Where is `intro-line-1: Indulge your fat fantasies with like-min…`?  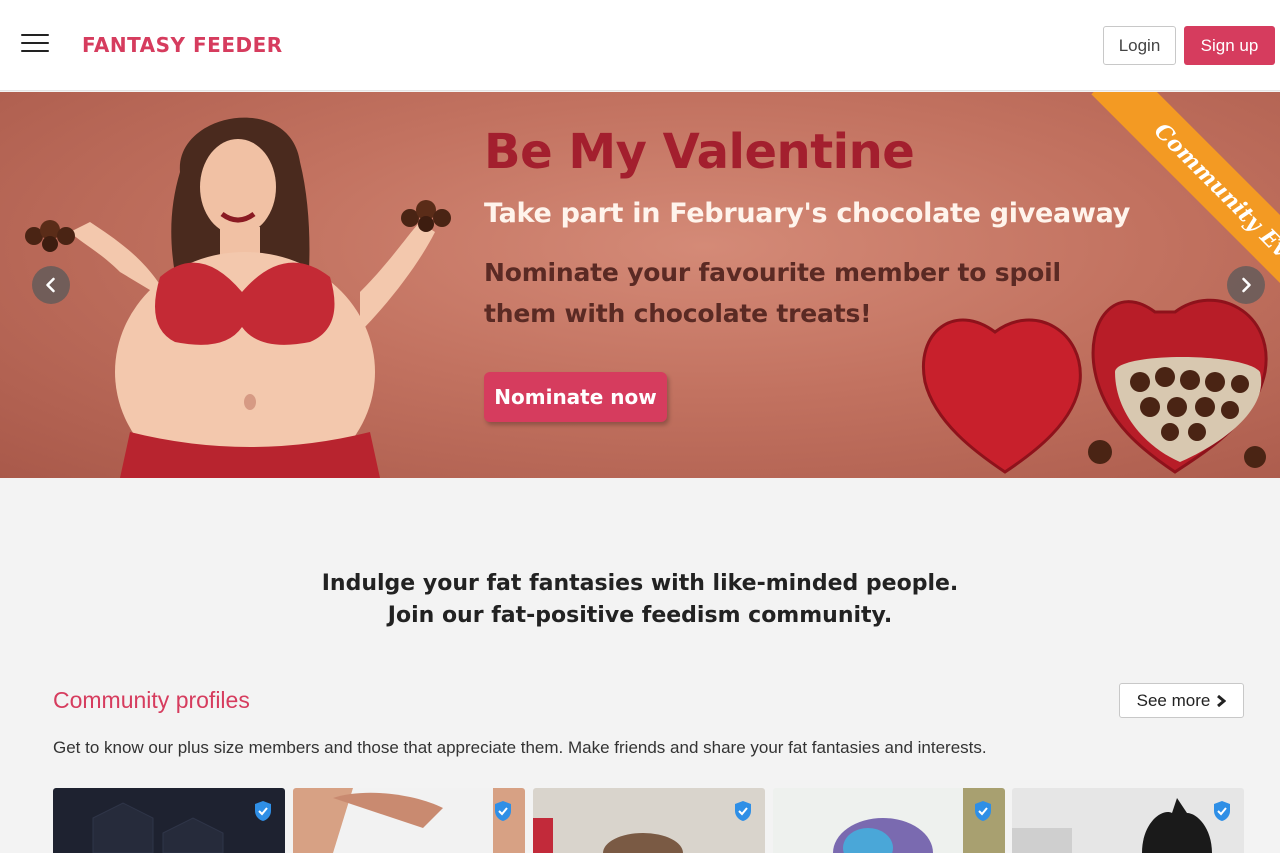 intro-line-1: Indulge your fat fantasies with like-min… is located at coordinates (640, 583).